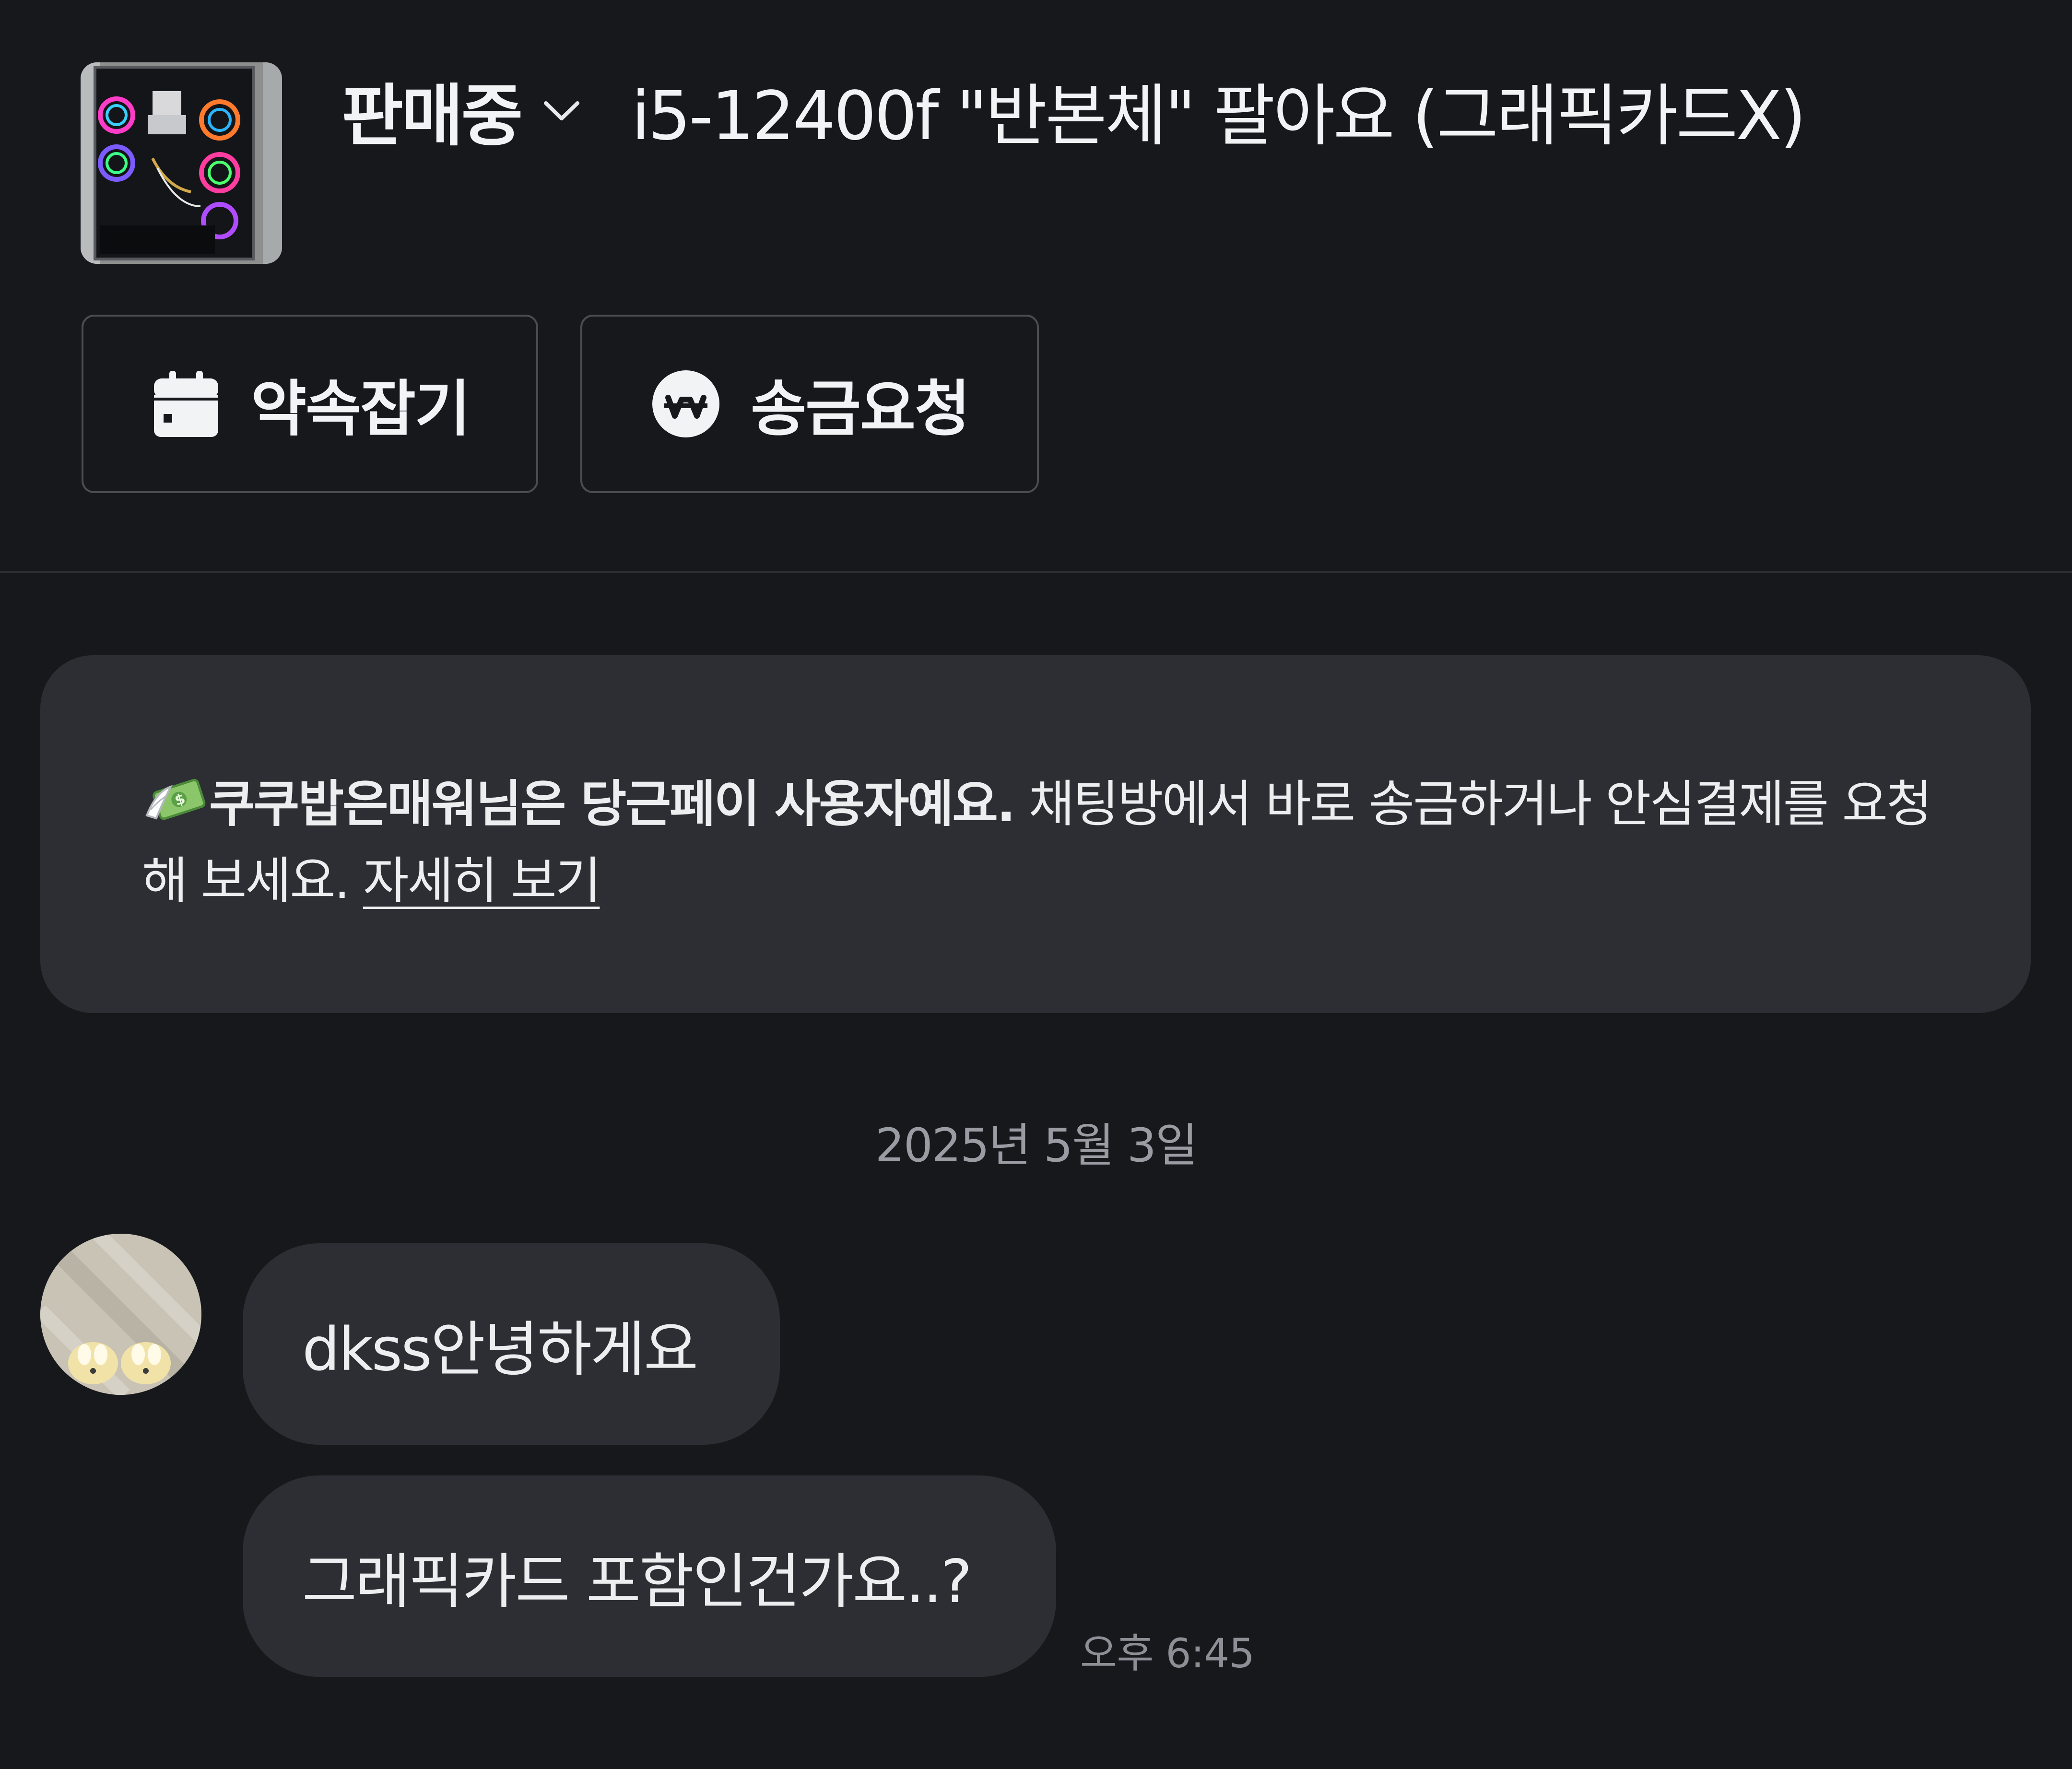  I want to click on chat-message: 그래픽카드 포함인건가요..?, so click(649, 1576).